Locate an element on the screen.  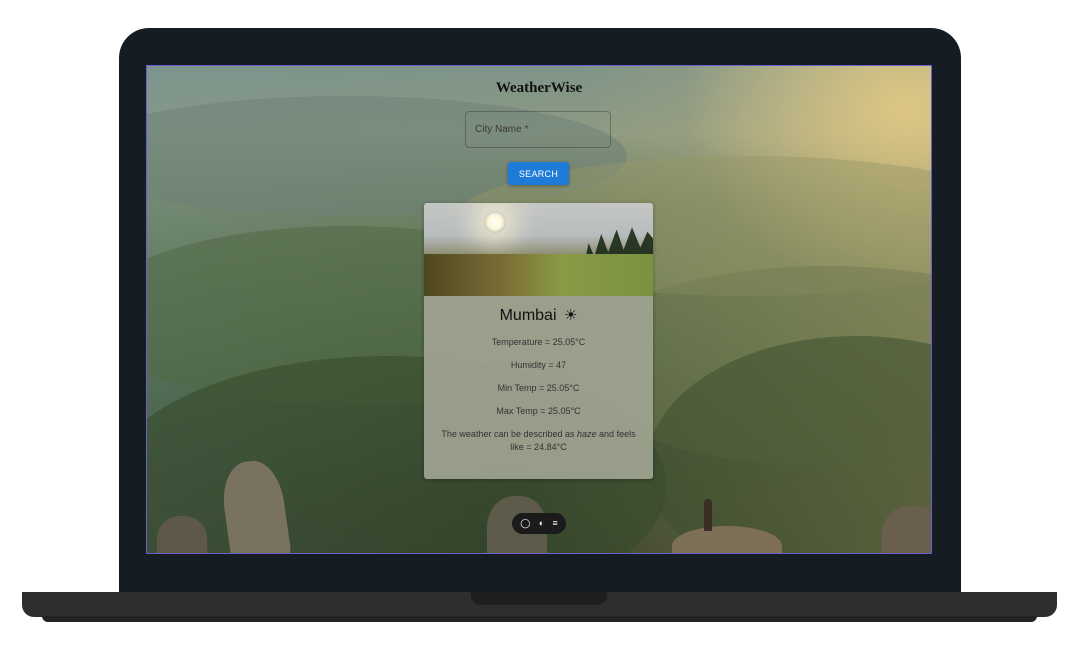
floating-toolbar: ◯ ◐ ≡ is located at coordinates (539, 523).